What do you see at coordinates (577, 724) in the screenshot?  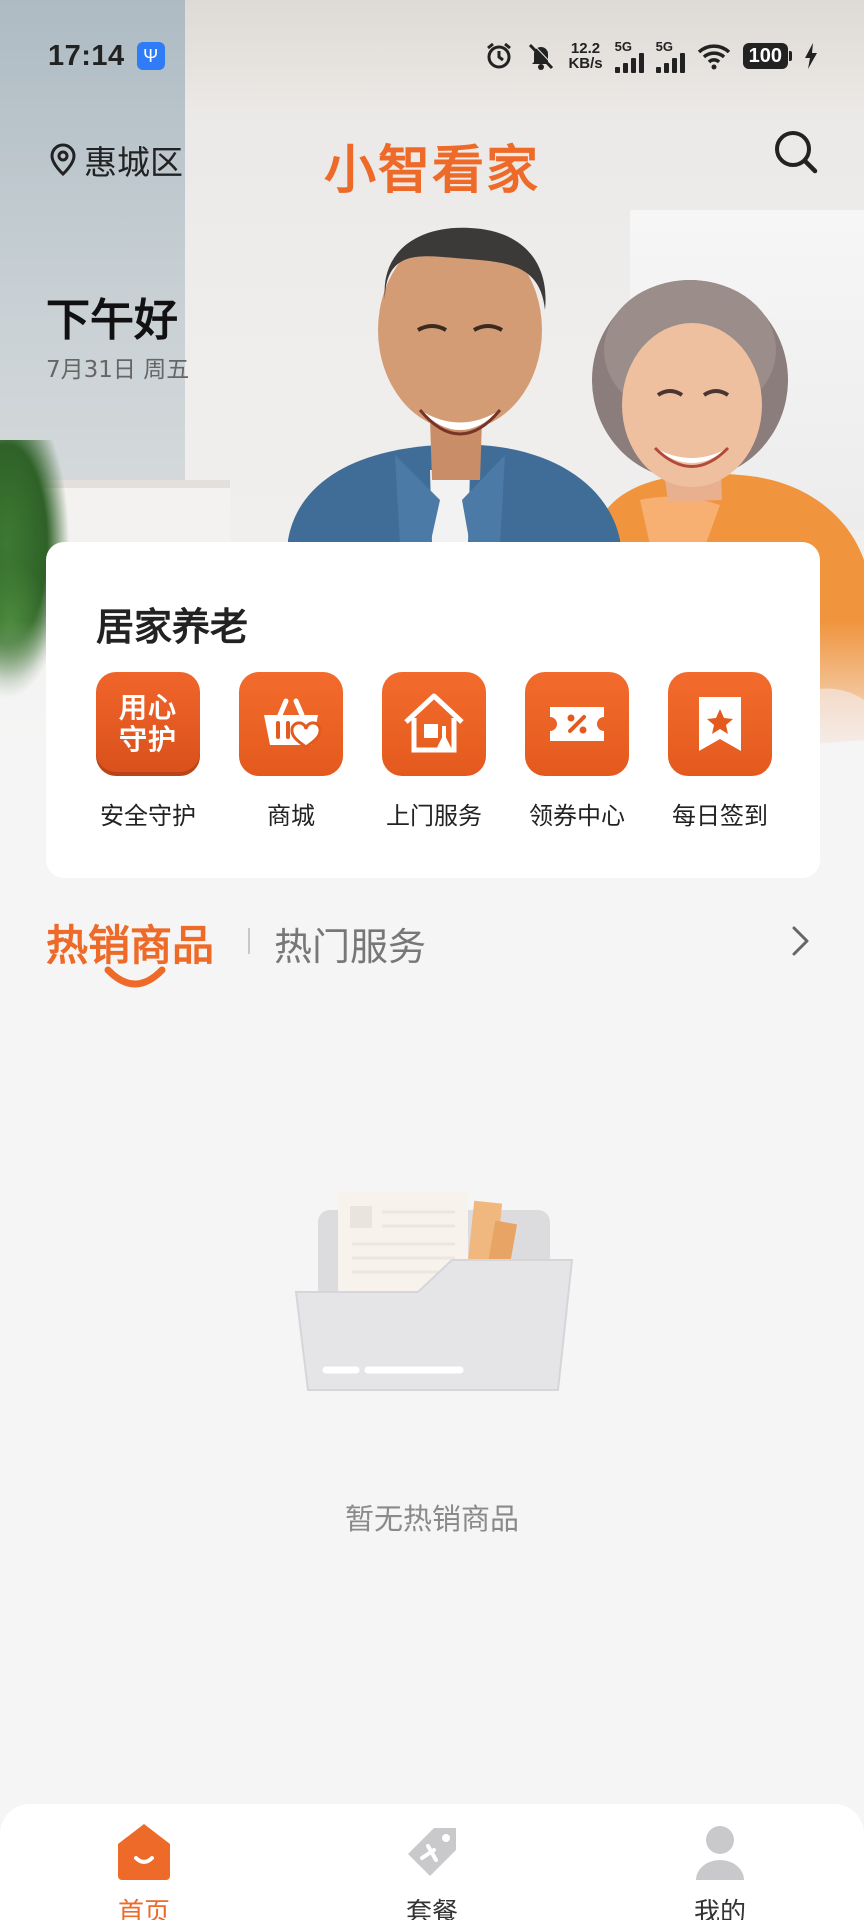 I see `coupon-icon` at bounding box center [577, 724].